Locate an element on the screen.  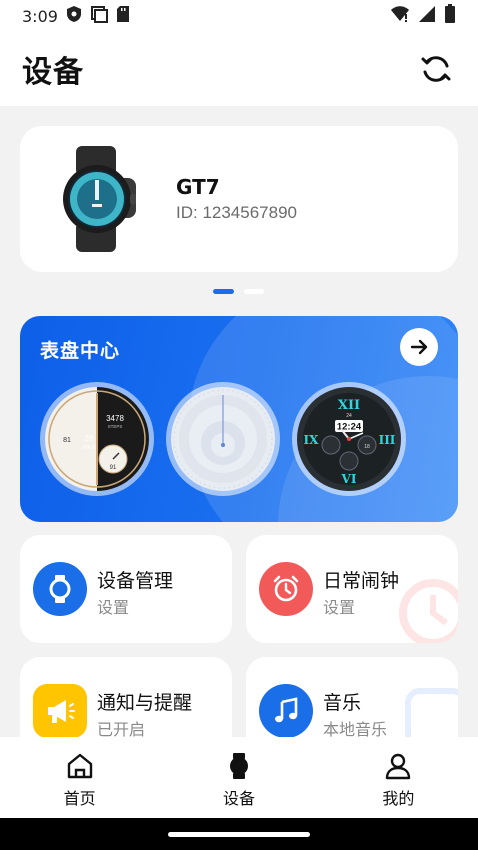
shield-icon is located at coordinates (74, 16).